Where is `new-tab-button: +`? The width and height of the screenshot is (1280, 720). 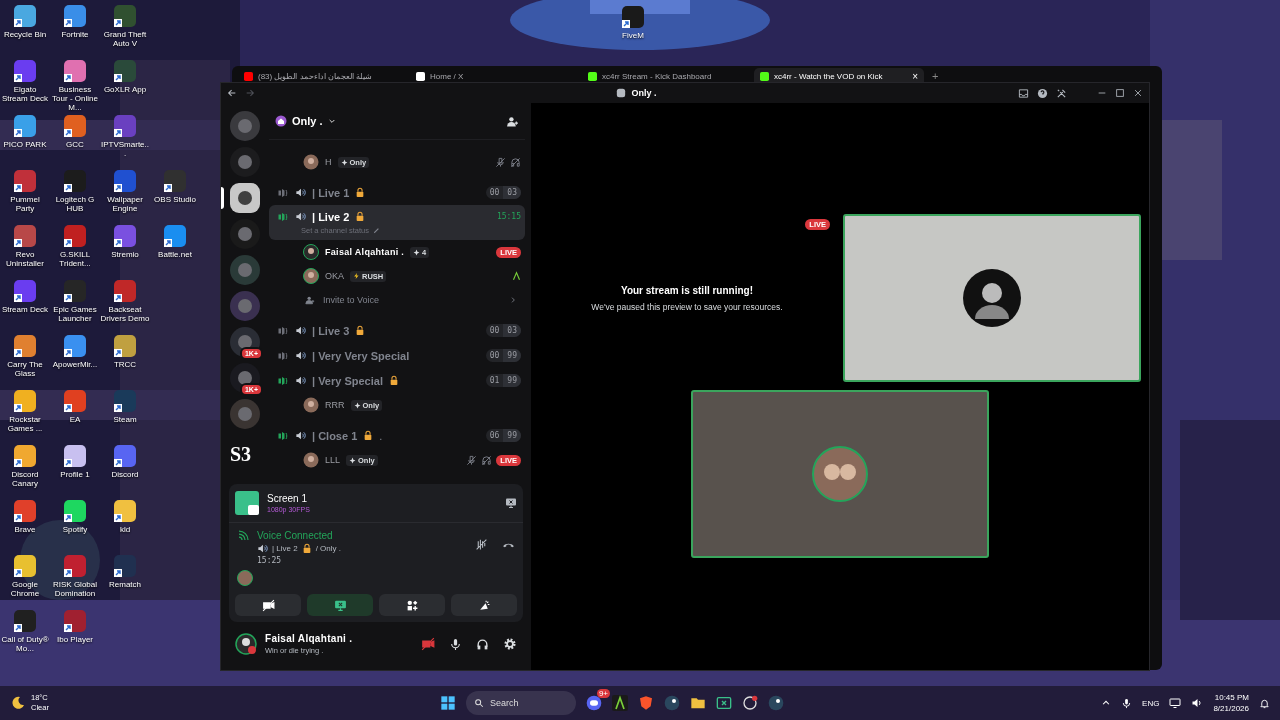 new-tab-button: + is located at coordinates (935, 76).